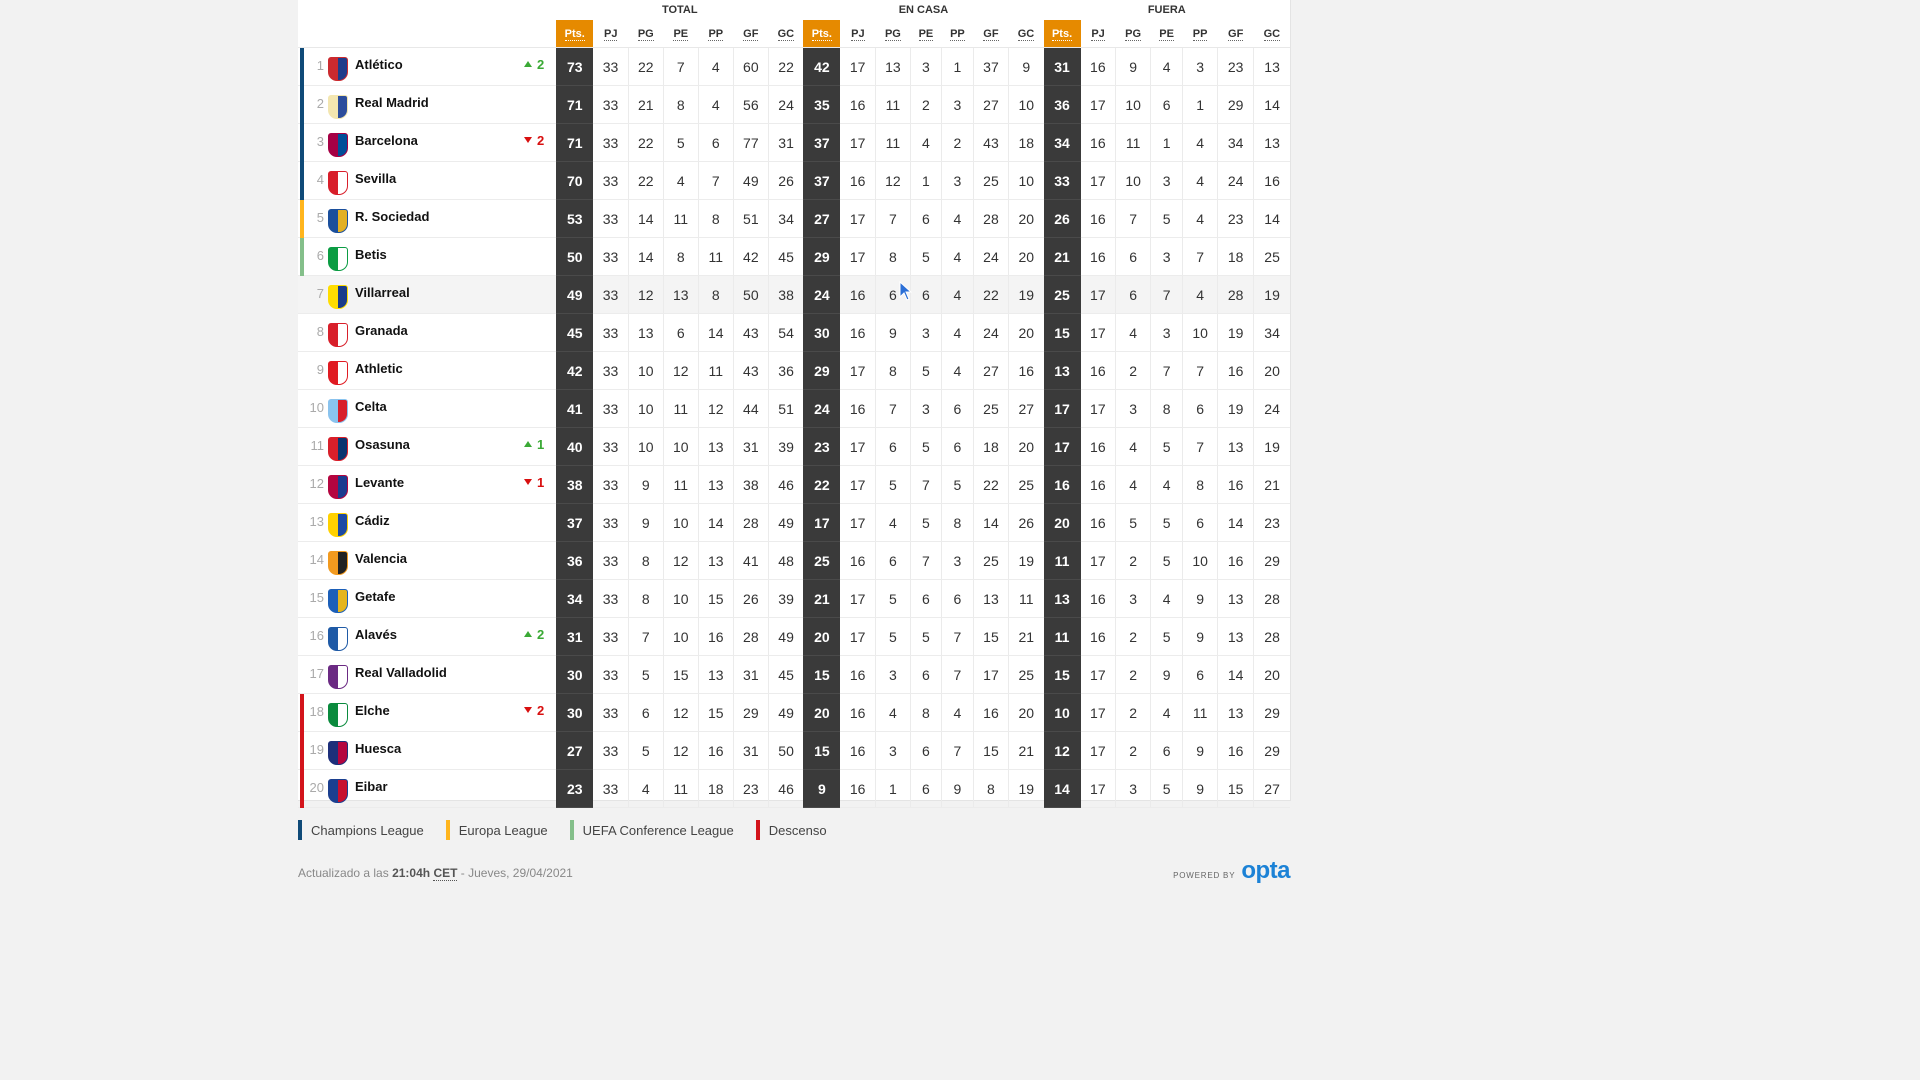 The image size is (1920, 1080). What do you see at coordinates (375, 178) in the screenshot?
I see `team-name: Sevilla` at bounding box center [375, 178].